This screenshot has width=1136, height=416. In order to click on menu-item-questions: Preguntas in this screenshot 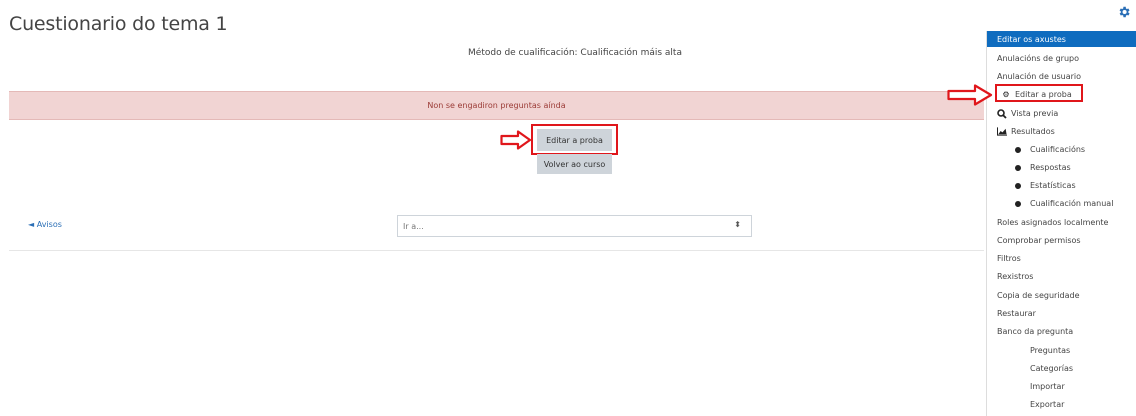, I will do `click(1050, 350)`.